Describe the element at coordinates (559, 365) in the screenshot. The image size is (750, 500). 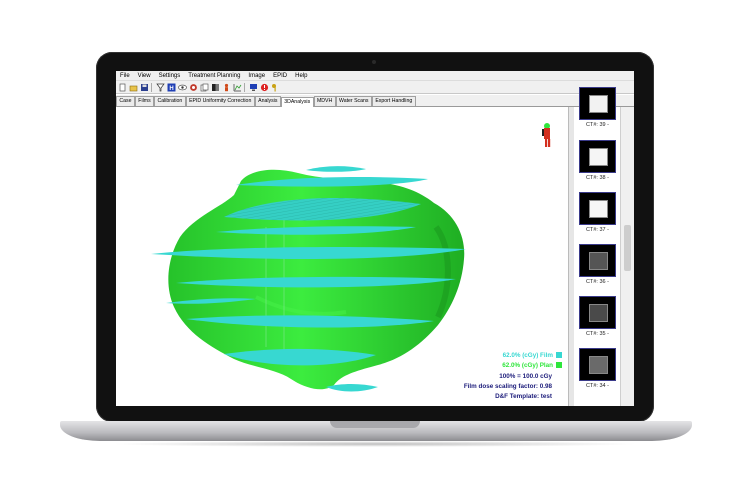
I see `legend-plan-swatch` at that location.